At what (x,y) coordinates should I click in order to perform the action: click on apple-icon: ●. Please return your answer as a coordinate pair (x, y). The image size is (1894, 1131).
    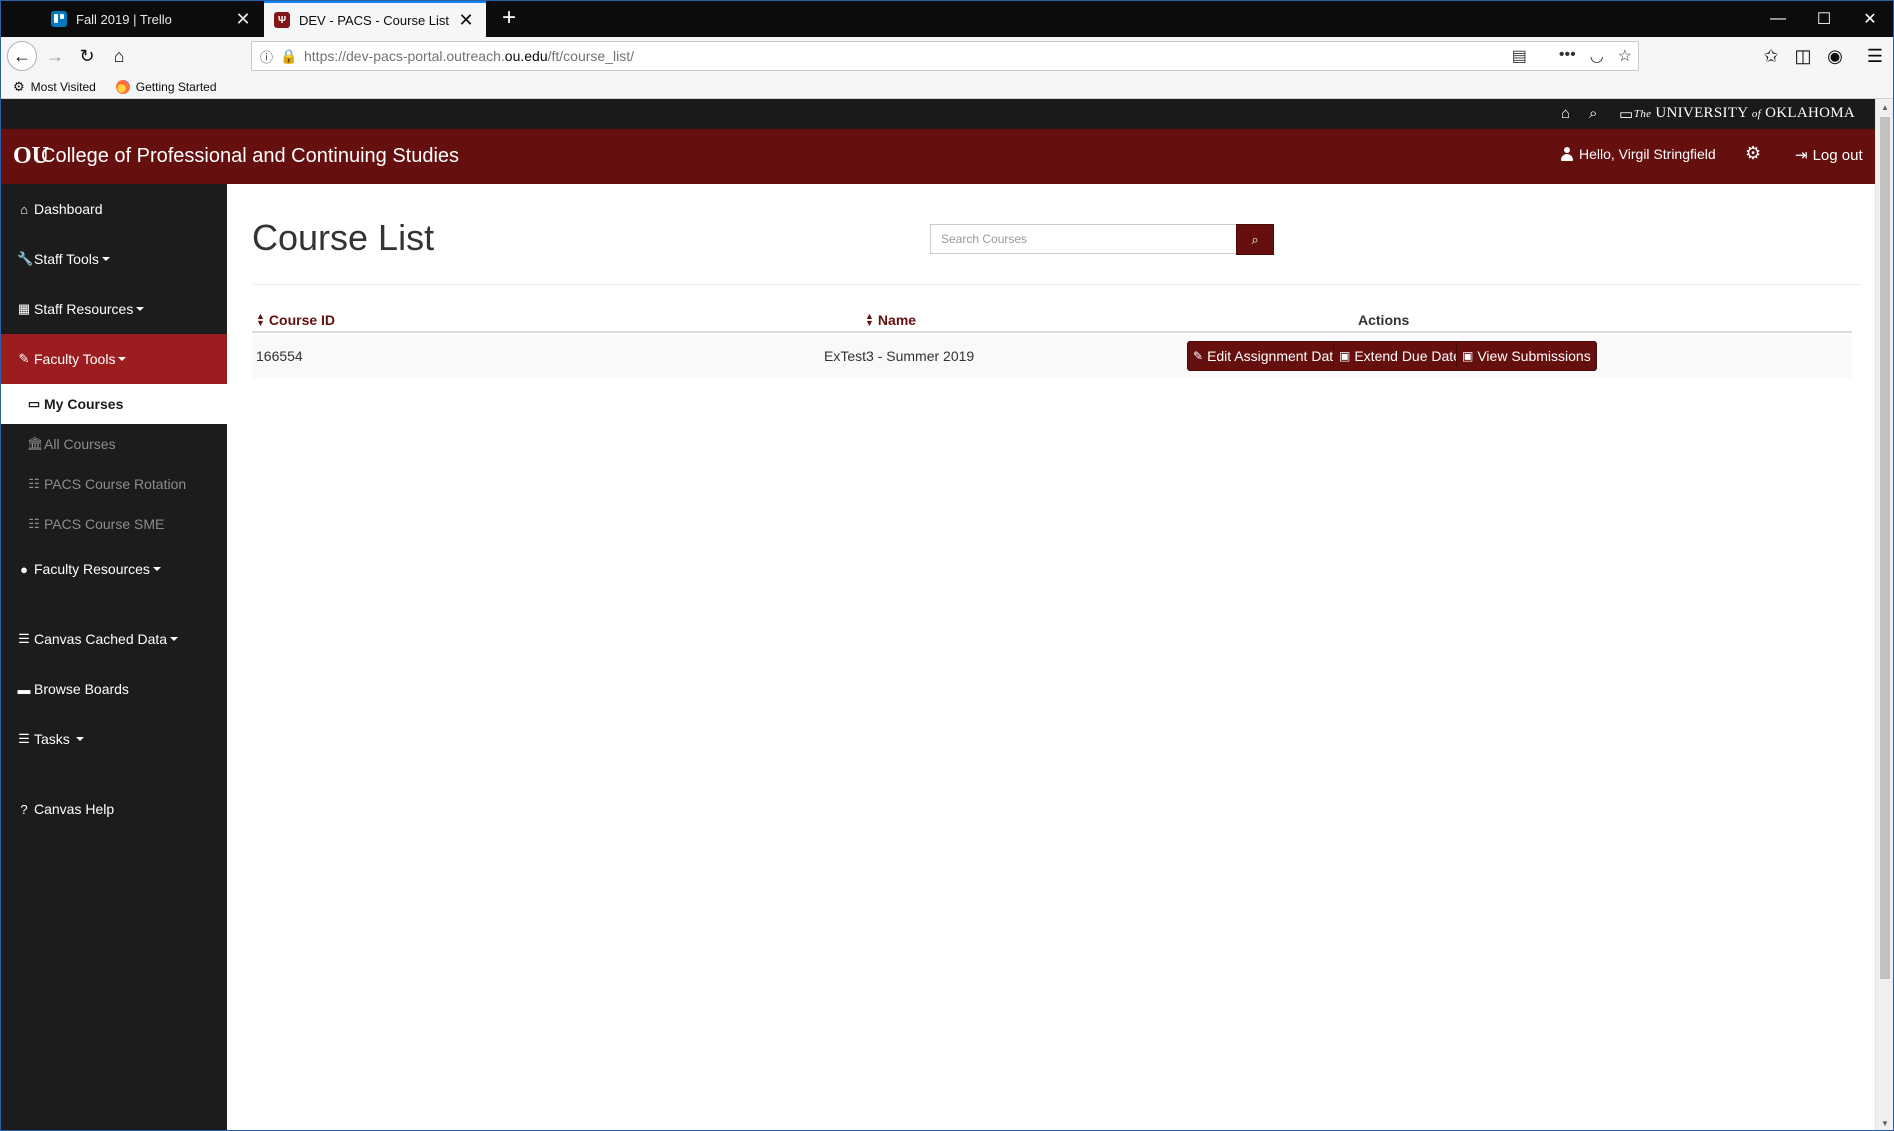
    Looking at the image, I should click on (24, 569).